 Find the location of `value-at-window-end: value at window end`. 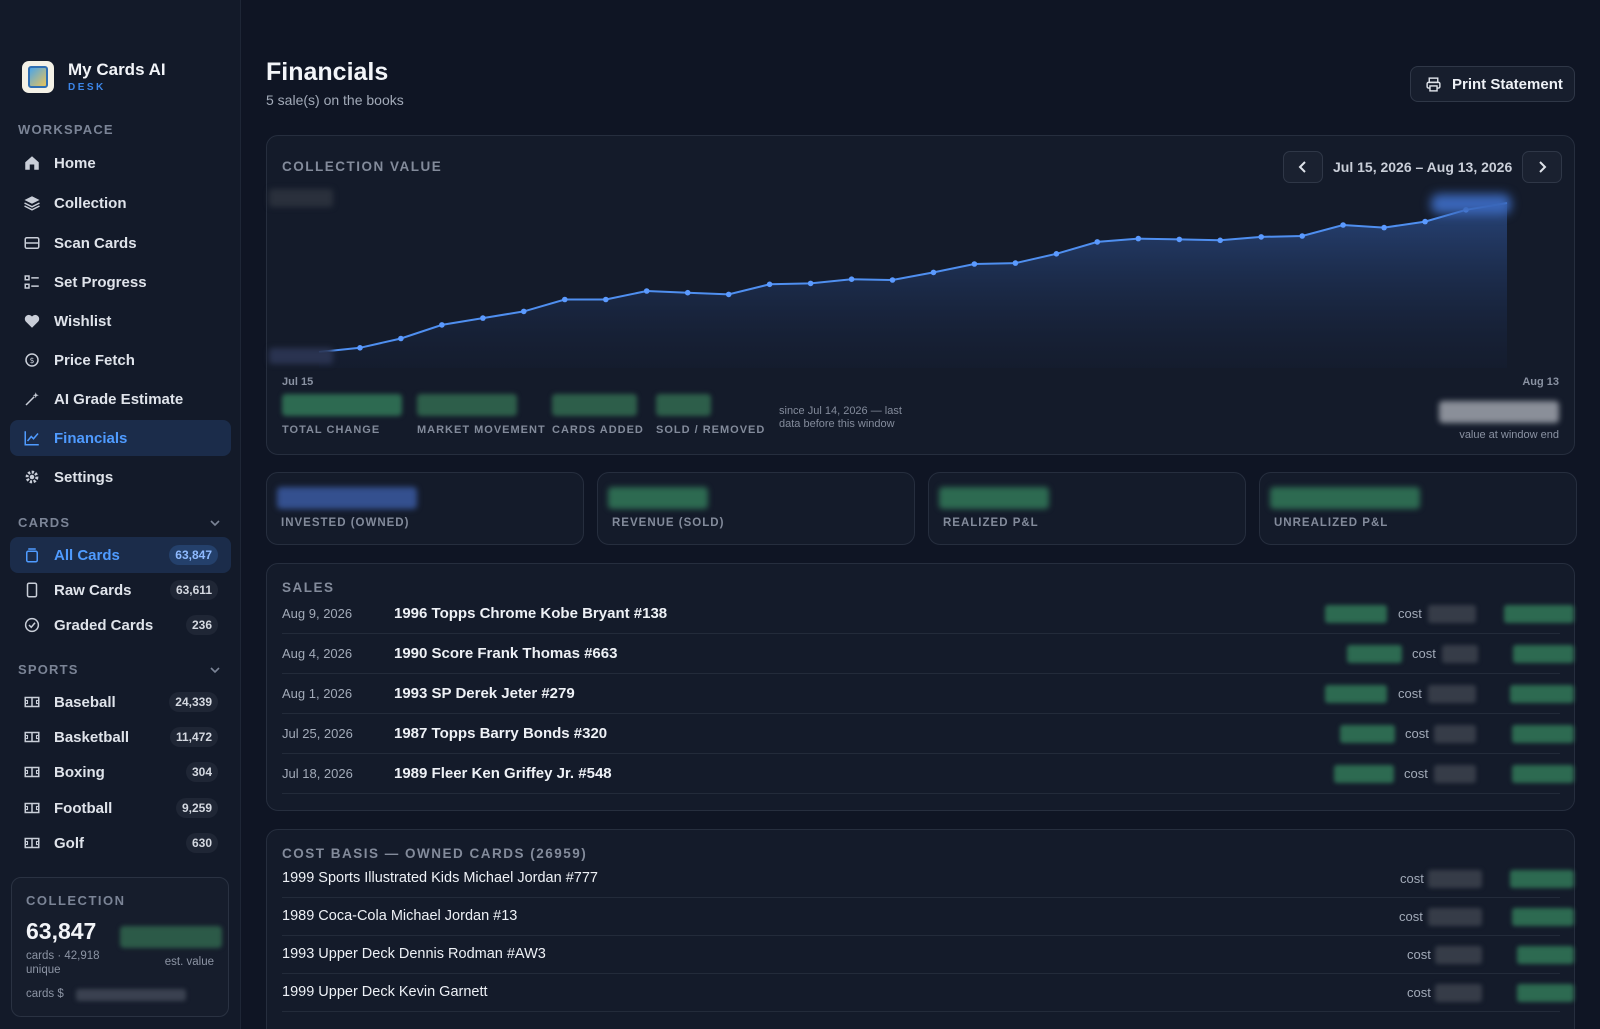

value-at-window-end: value at window end is located at coordinates (1499, 421).